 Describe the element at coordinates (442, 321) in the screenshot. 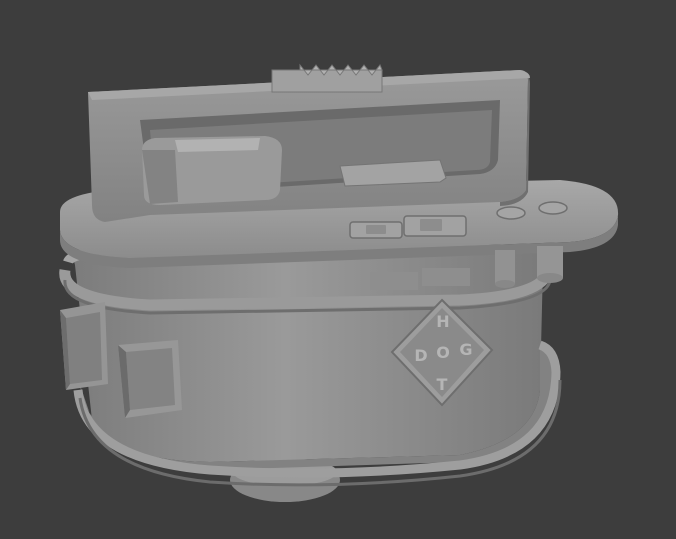

I see `logo-letter-h: H` at that location.